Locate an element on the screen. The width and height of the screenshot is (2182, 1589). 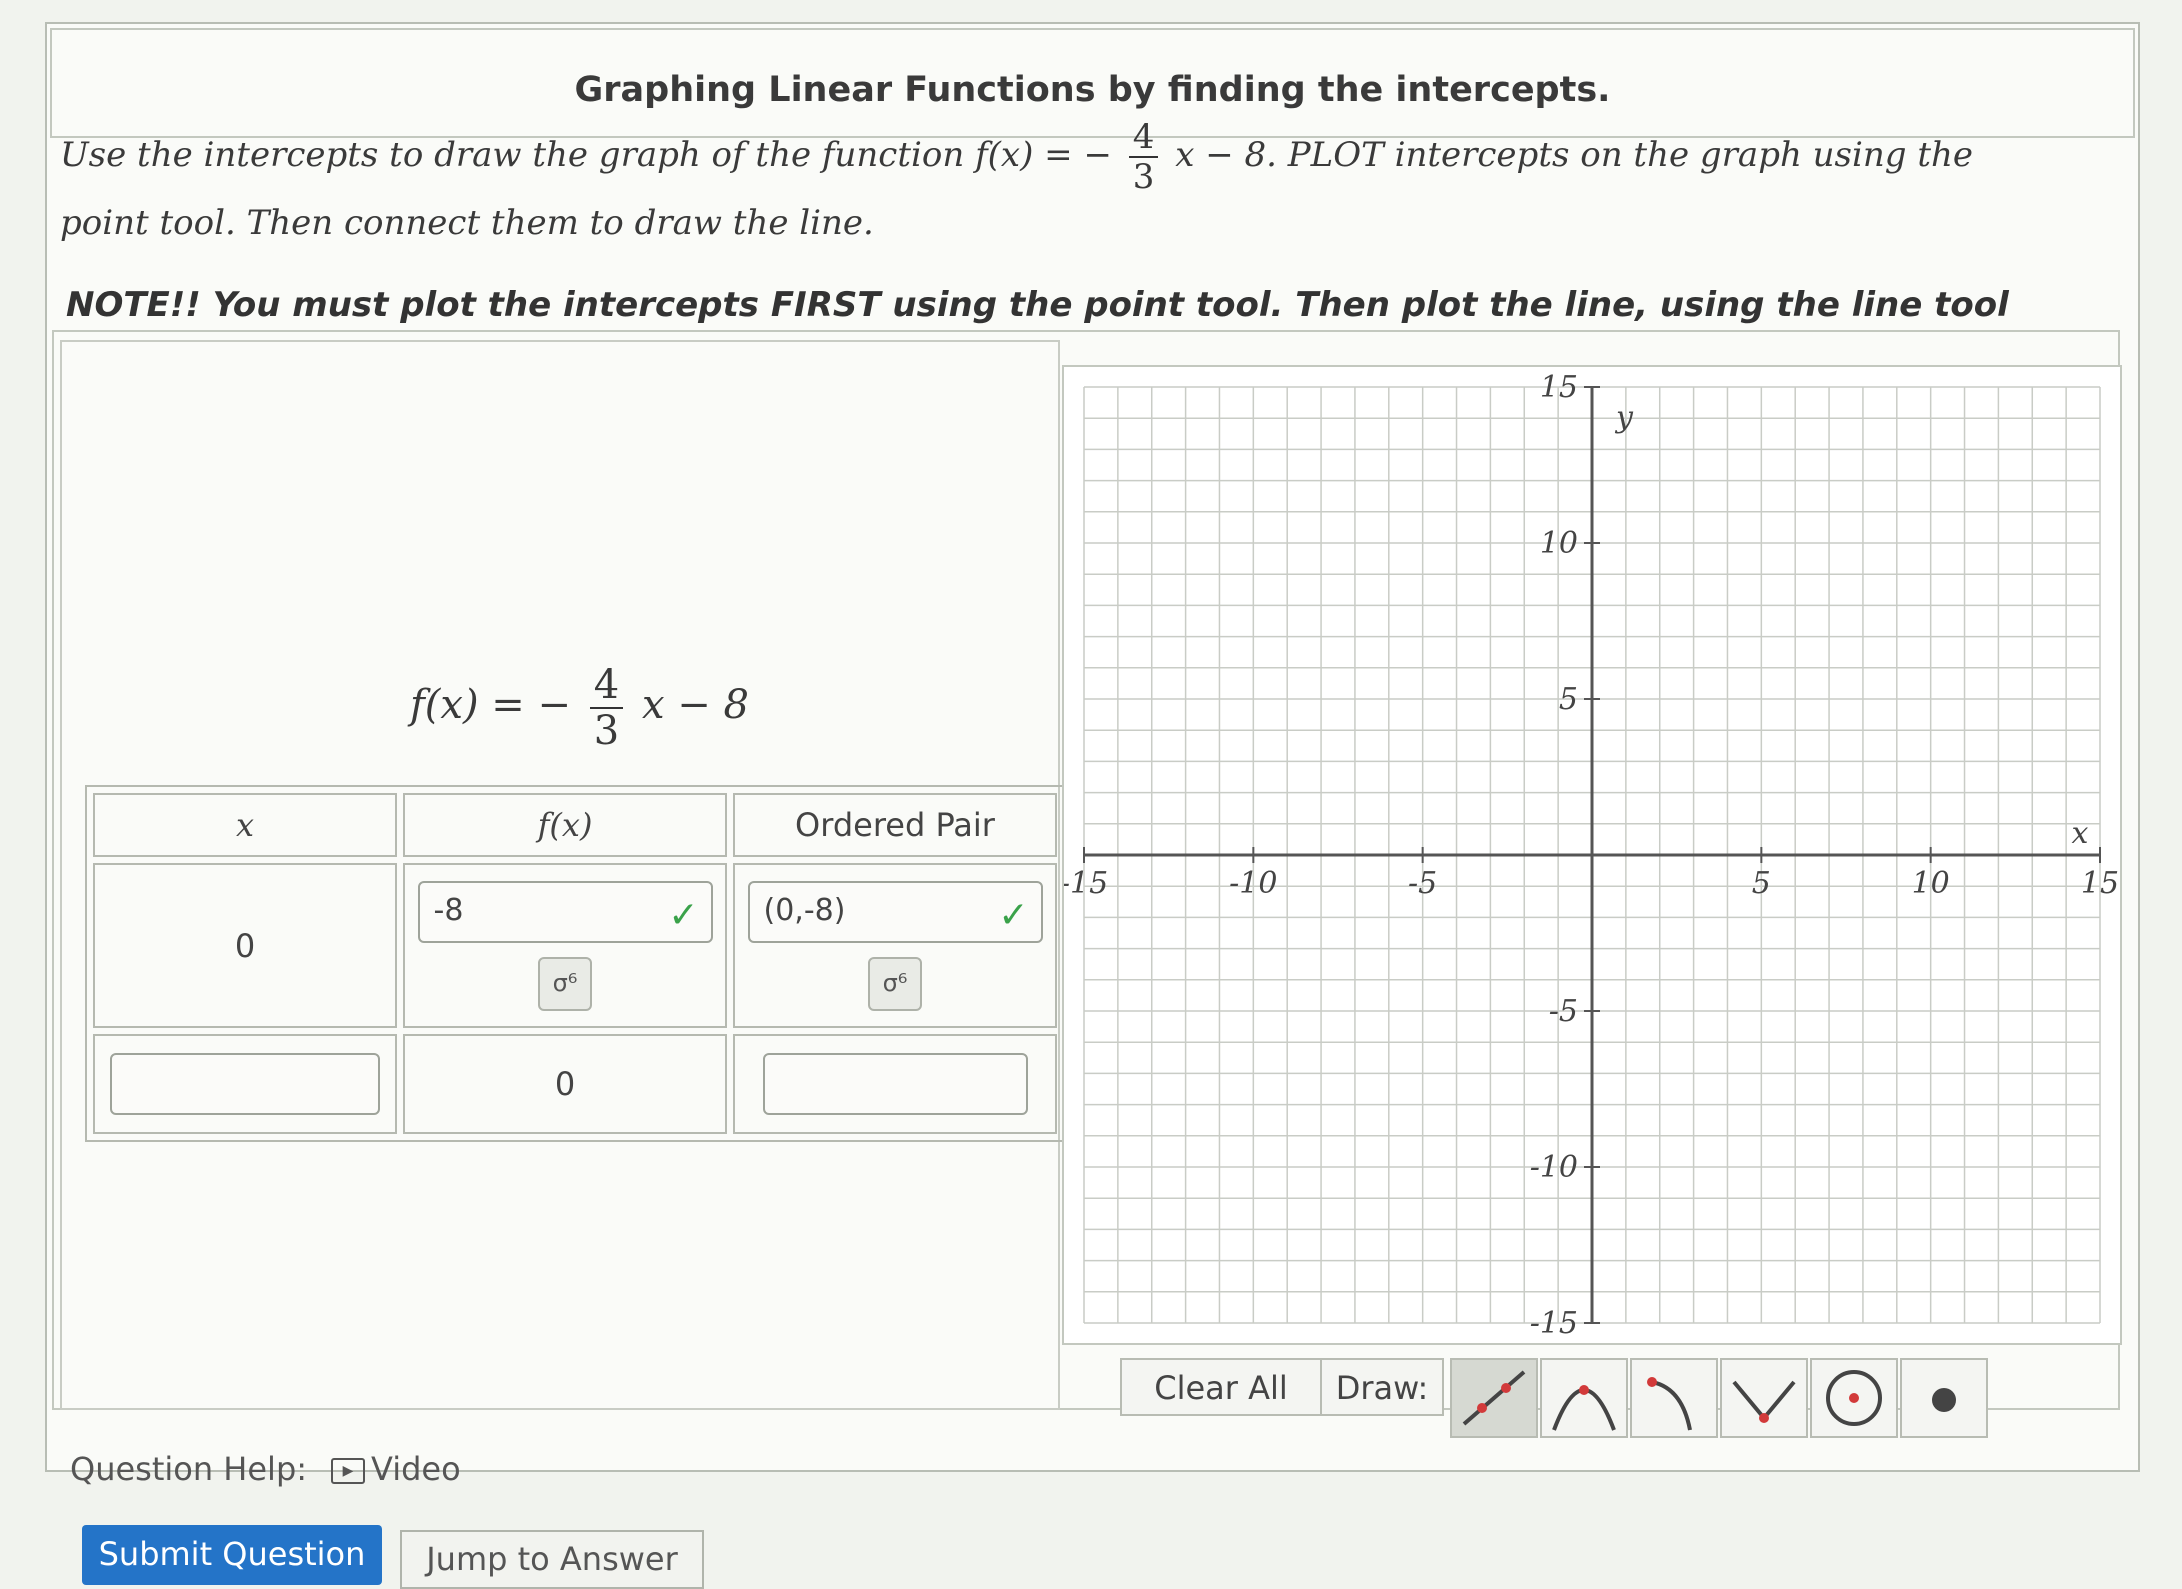
x-tick-label: 5 is located at coordinates (1761, 883).